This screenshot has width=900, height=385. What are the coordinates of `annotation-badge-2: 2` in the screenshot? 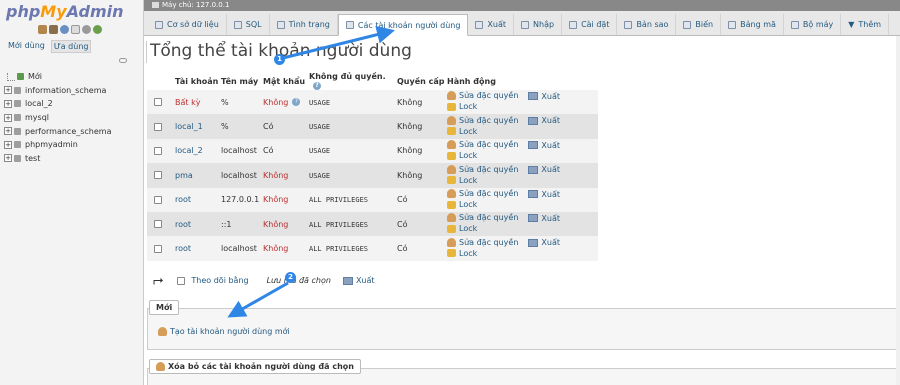 It's located at (290, 277).